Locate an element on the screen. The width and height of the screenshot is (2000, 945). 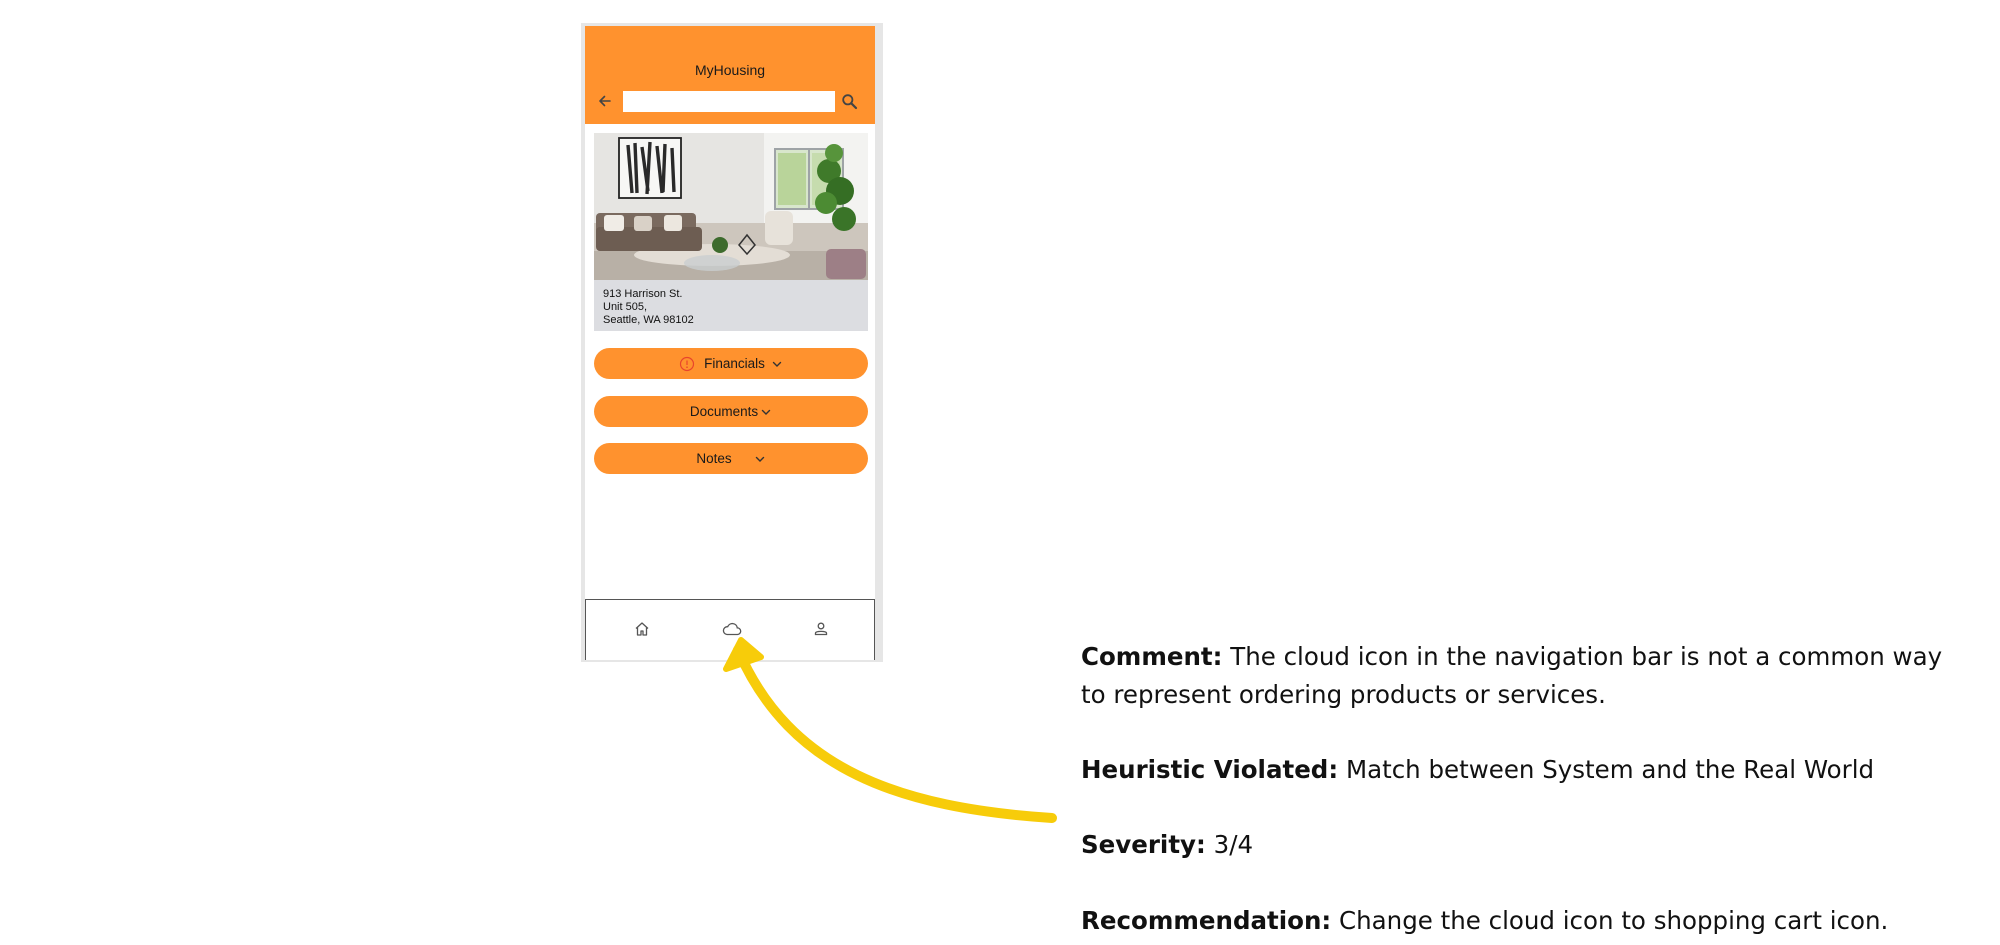
user-icon is located at coordinates (821, 629).